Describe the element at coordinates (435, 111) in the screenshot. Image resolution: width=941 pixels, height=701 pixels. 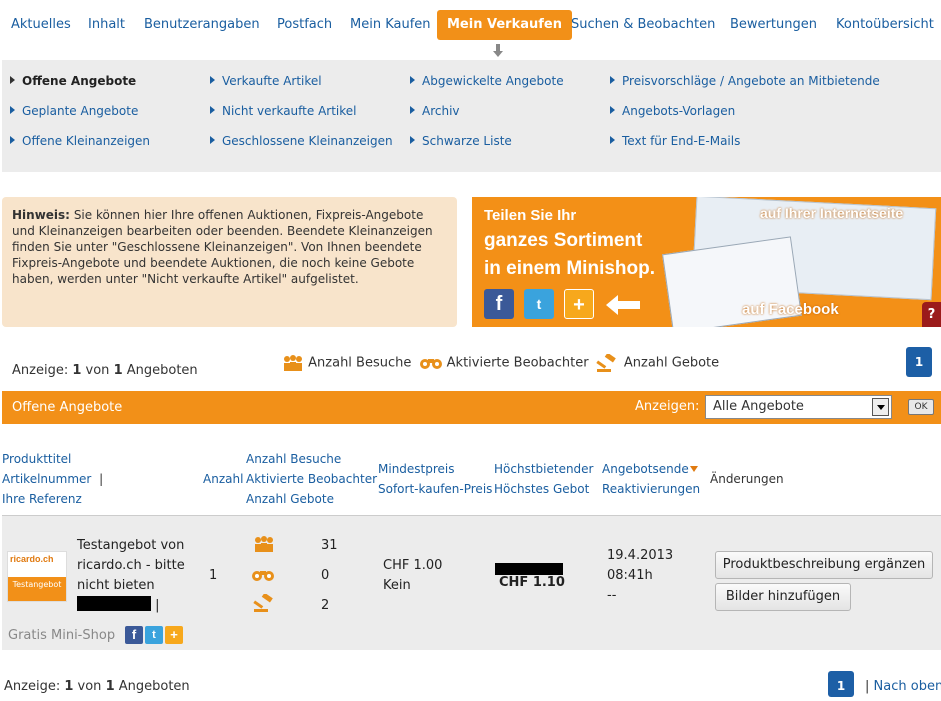
I see `submenu-archiv: Archiv` at that location.